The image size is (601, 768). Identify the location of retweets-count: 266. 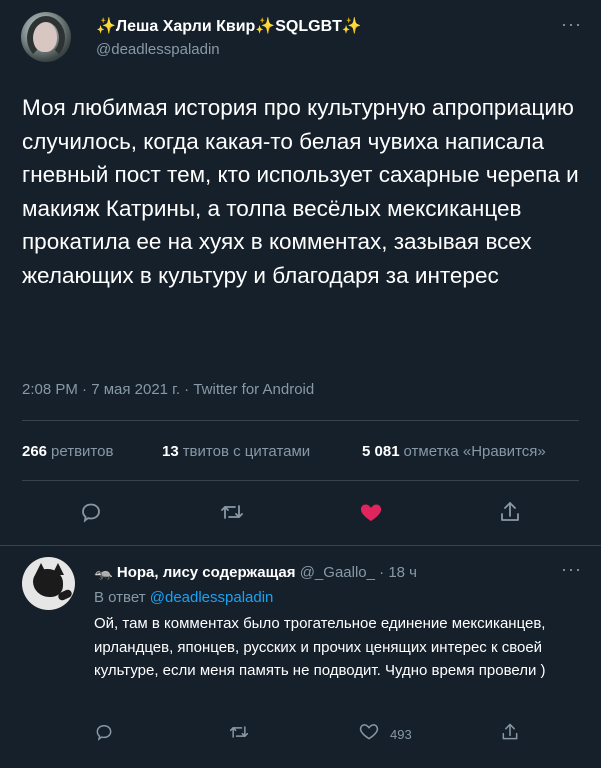
(35, 451).